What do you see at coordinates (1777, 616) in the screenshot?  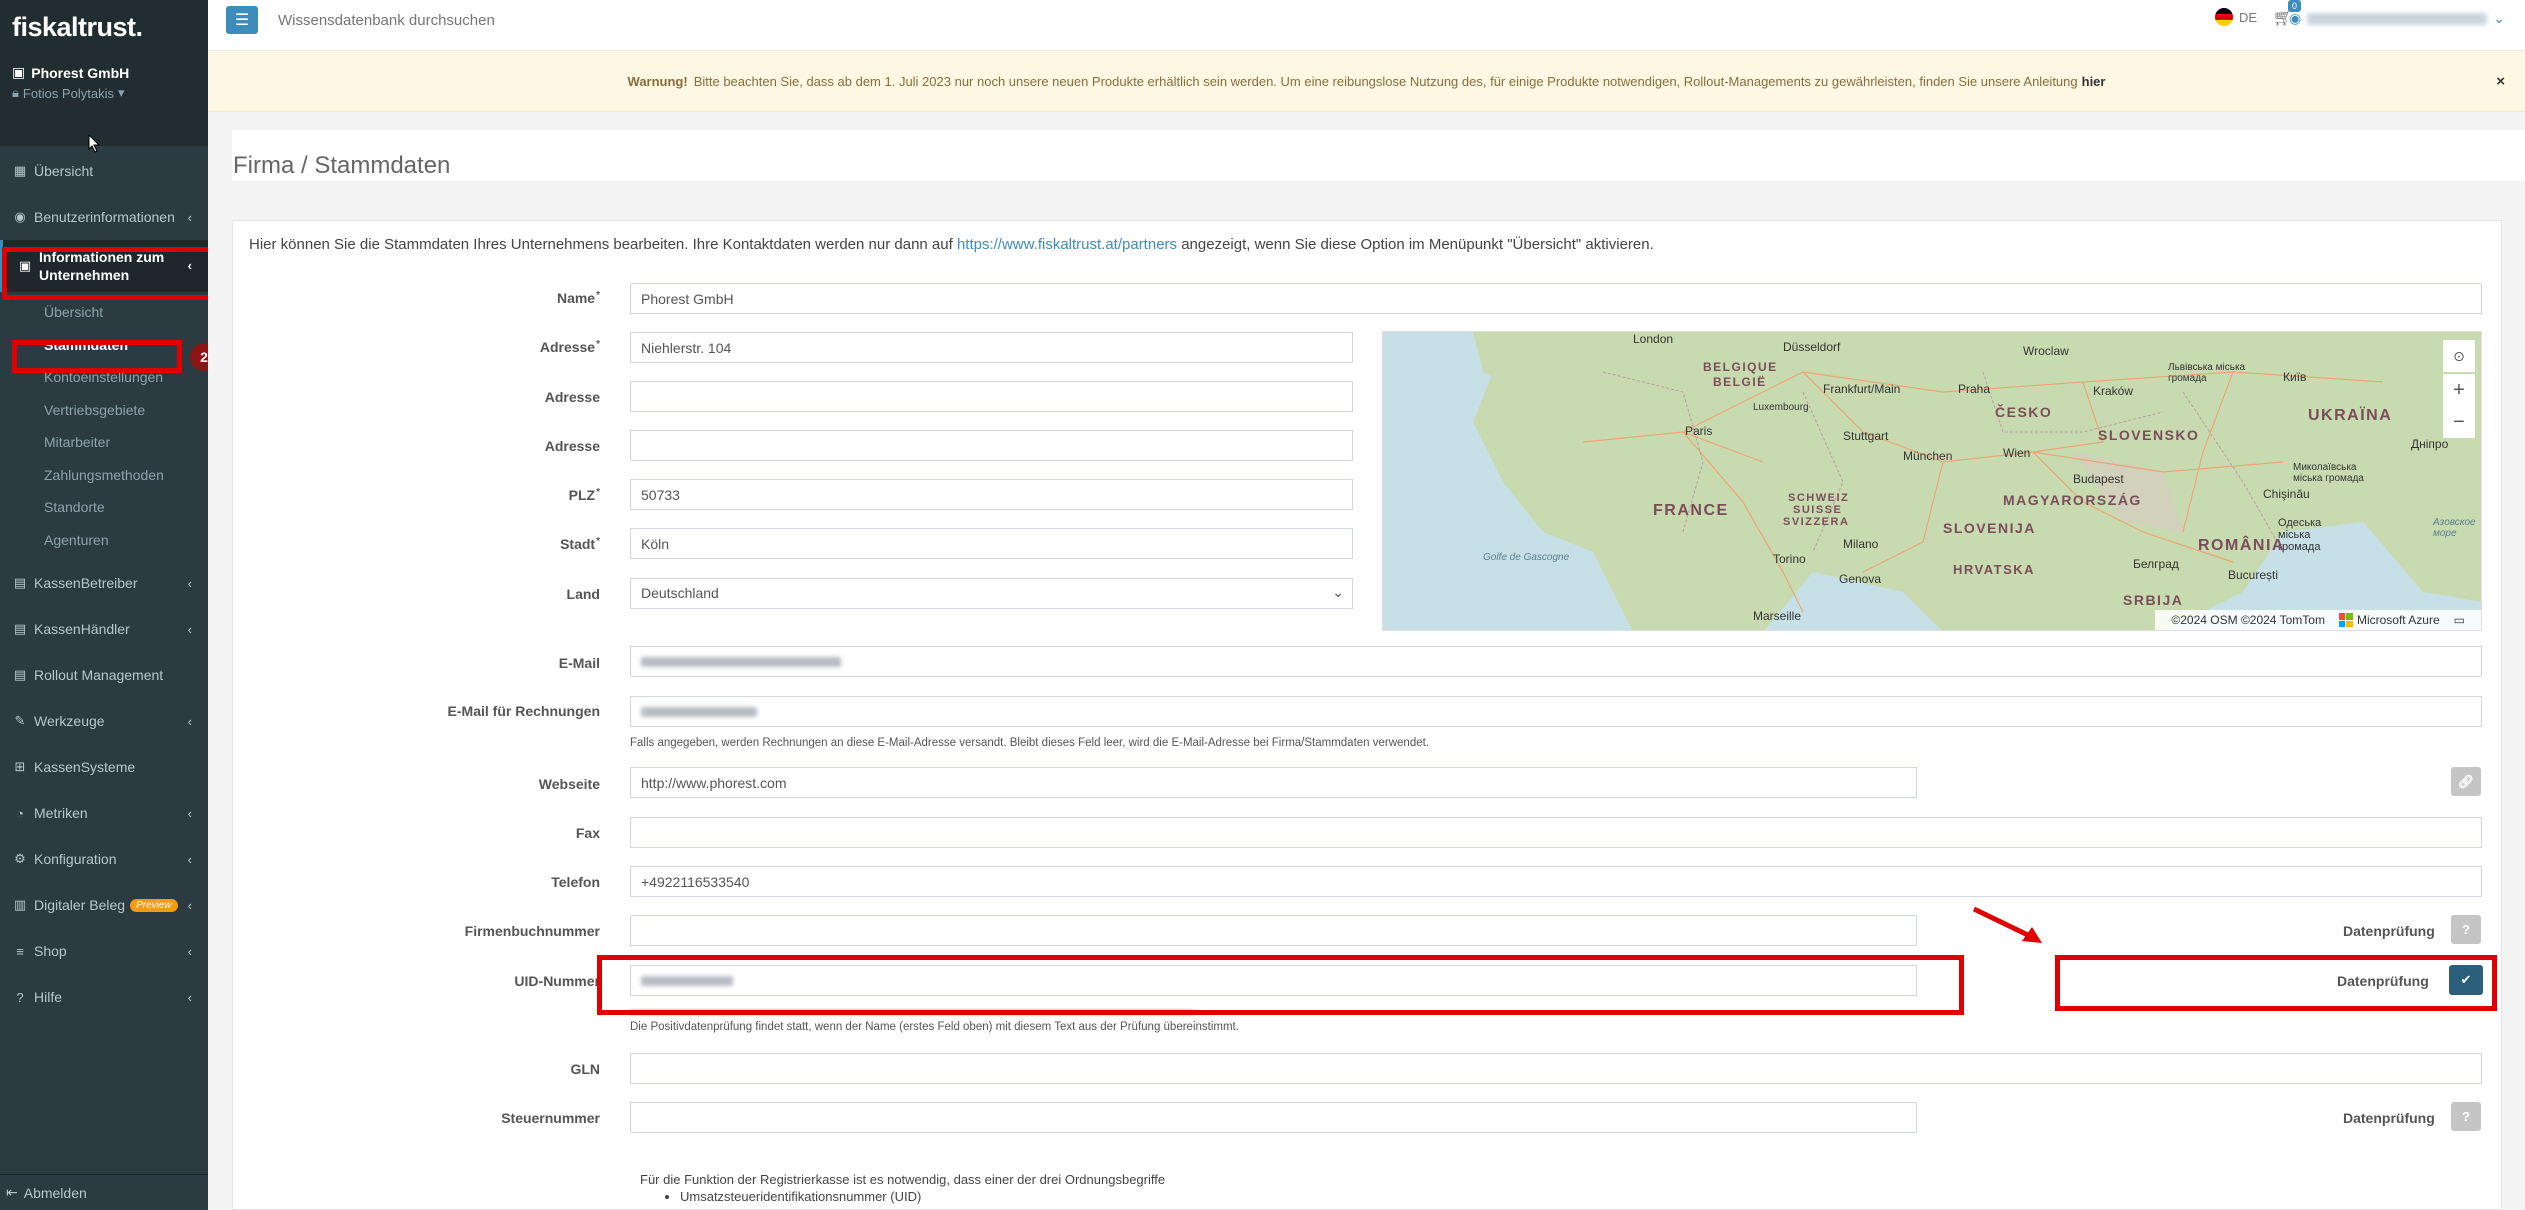 I see `map-label-marseille: Marseille` at bounding box center [1777, 616].